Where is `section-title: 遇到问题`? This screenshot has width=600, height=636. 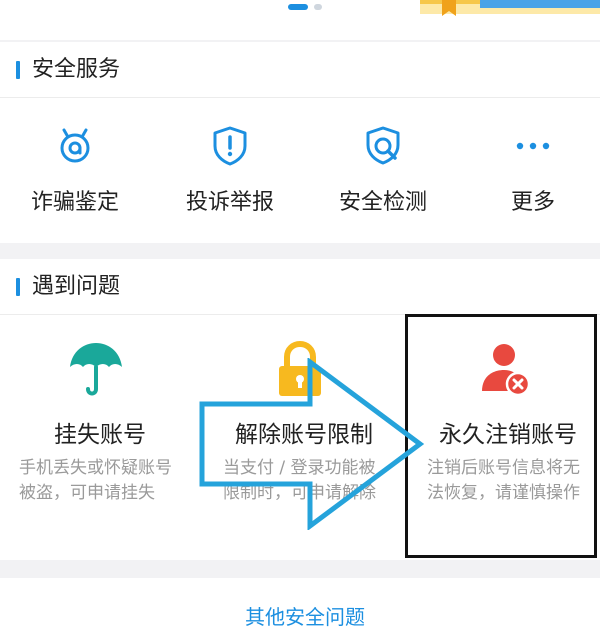
section-title: 遇到问题 is located at coordinates (76, 286).